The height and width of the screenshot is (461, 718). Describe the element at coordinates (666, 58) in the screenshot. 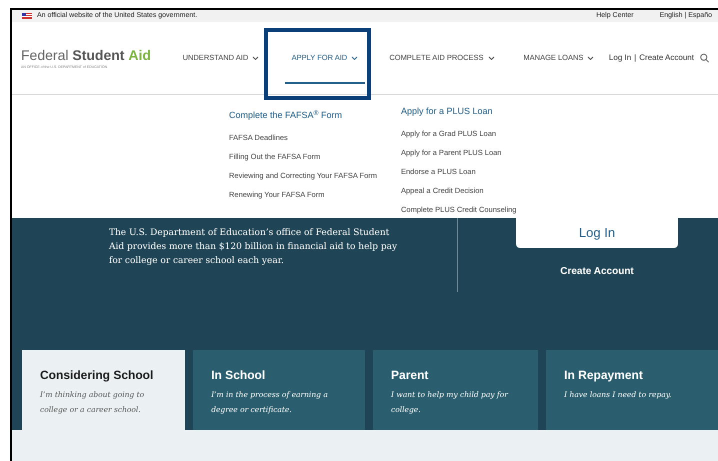

I see `account-link: Create Account` at that location.